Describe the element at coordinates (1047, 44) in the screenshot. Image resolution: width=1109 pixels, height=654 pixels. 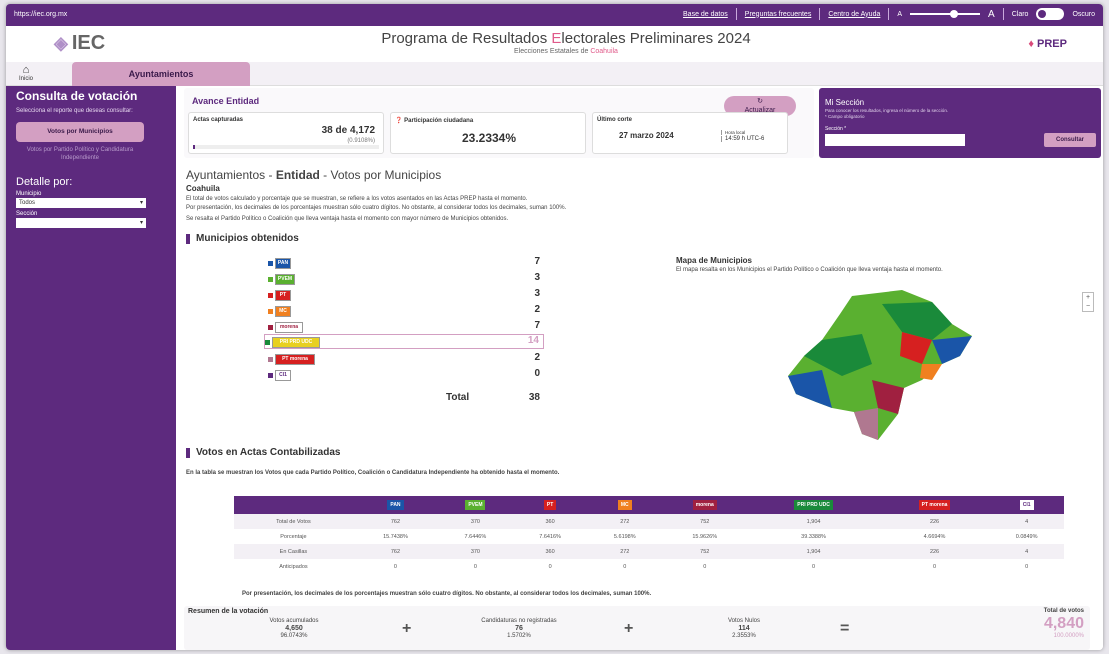
I see `prep-logo: ♦ PREP` at that location.